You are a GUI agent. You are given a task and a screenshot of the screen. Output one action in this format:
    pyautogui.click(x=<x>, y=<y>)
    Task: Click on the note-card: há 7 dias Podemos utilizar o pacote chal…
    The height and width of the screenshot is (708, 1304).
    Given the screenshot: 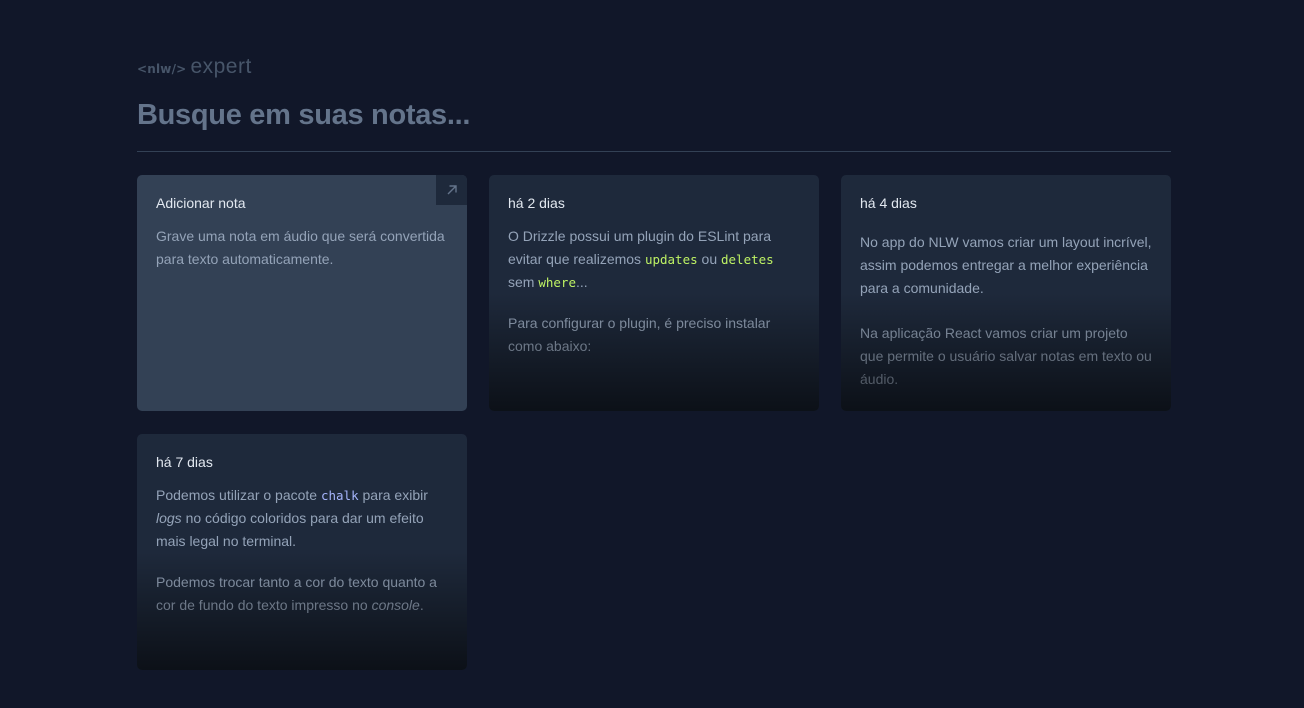 What is the action you would take?
    pyautogui.click(x=302, y=552)
    